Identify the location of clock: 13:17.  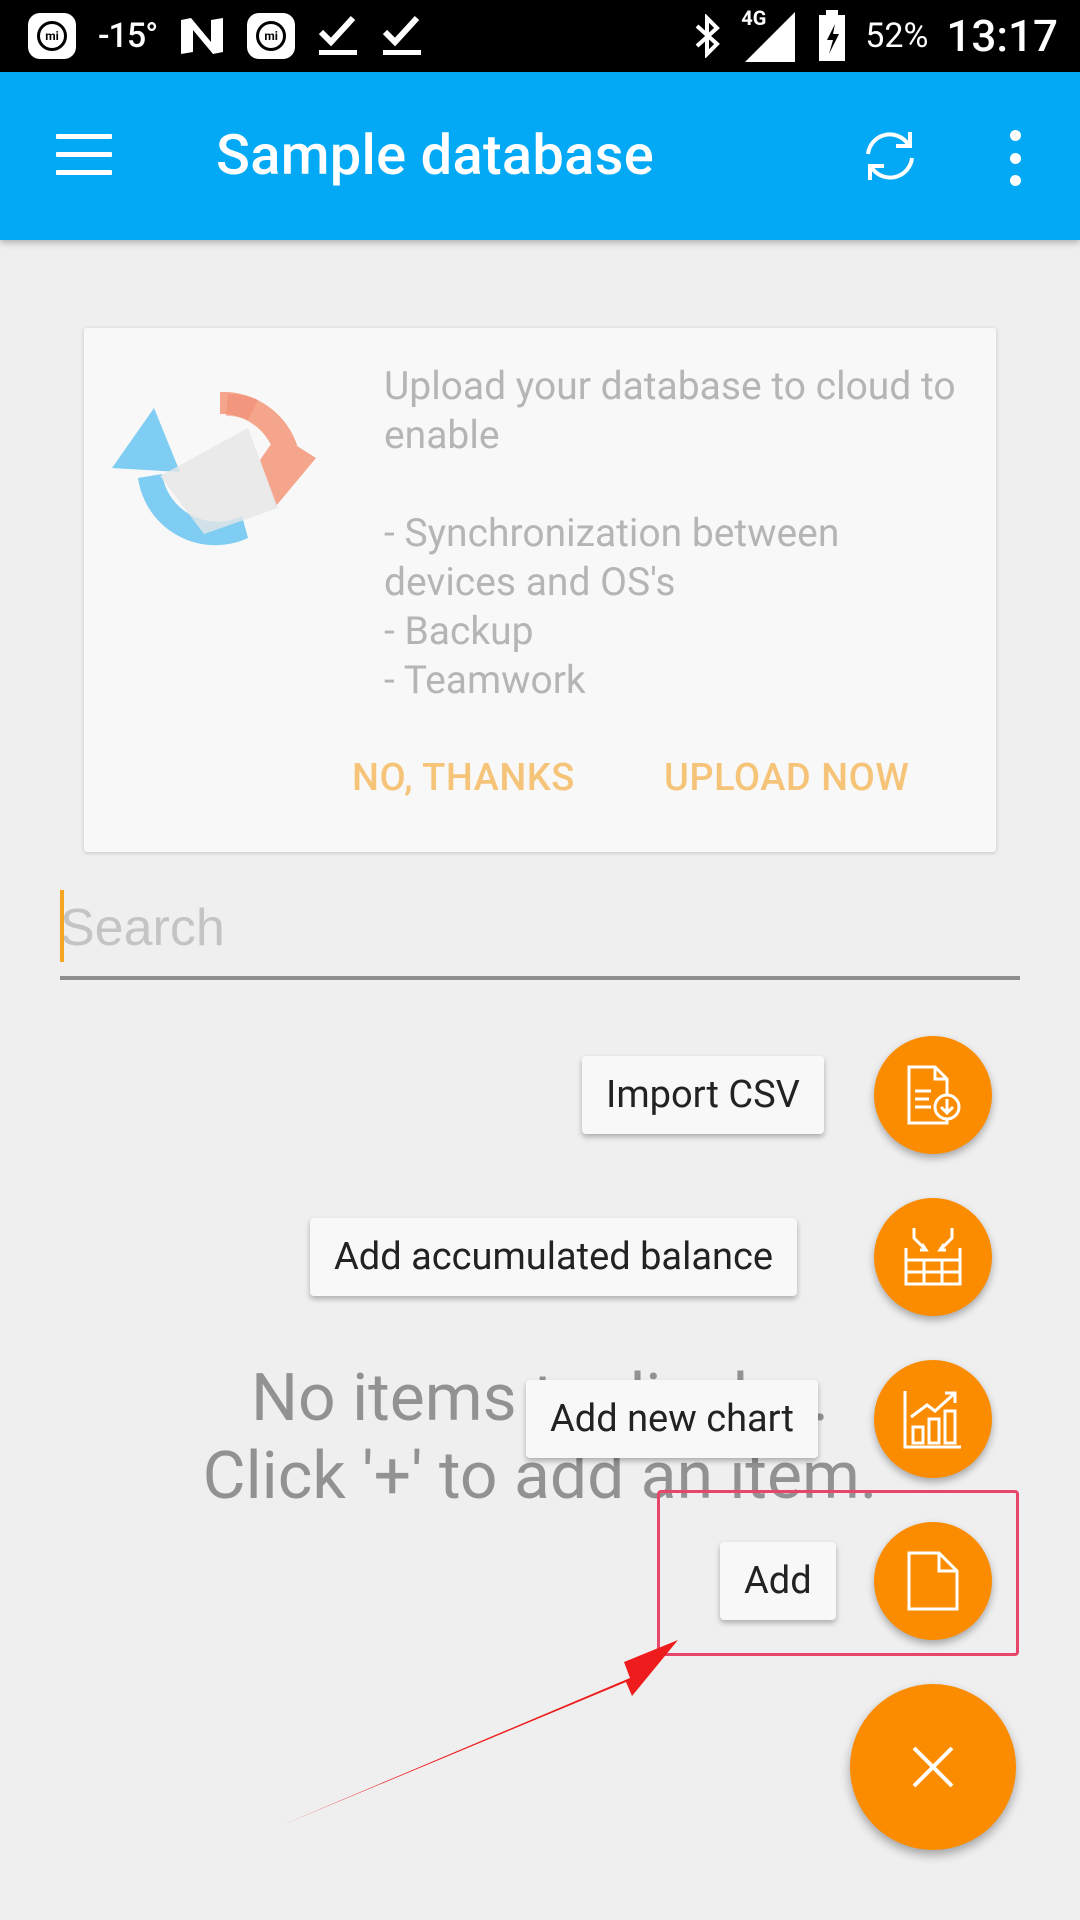
(1002, 36).